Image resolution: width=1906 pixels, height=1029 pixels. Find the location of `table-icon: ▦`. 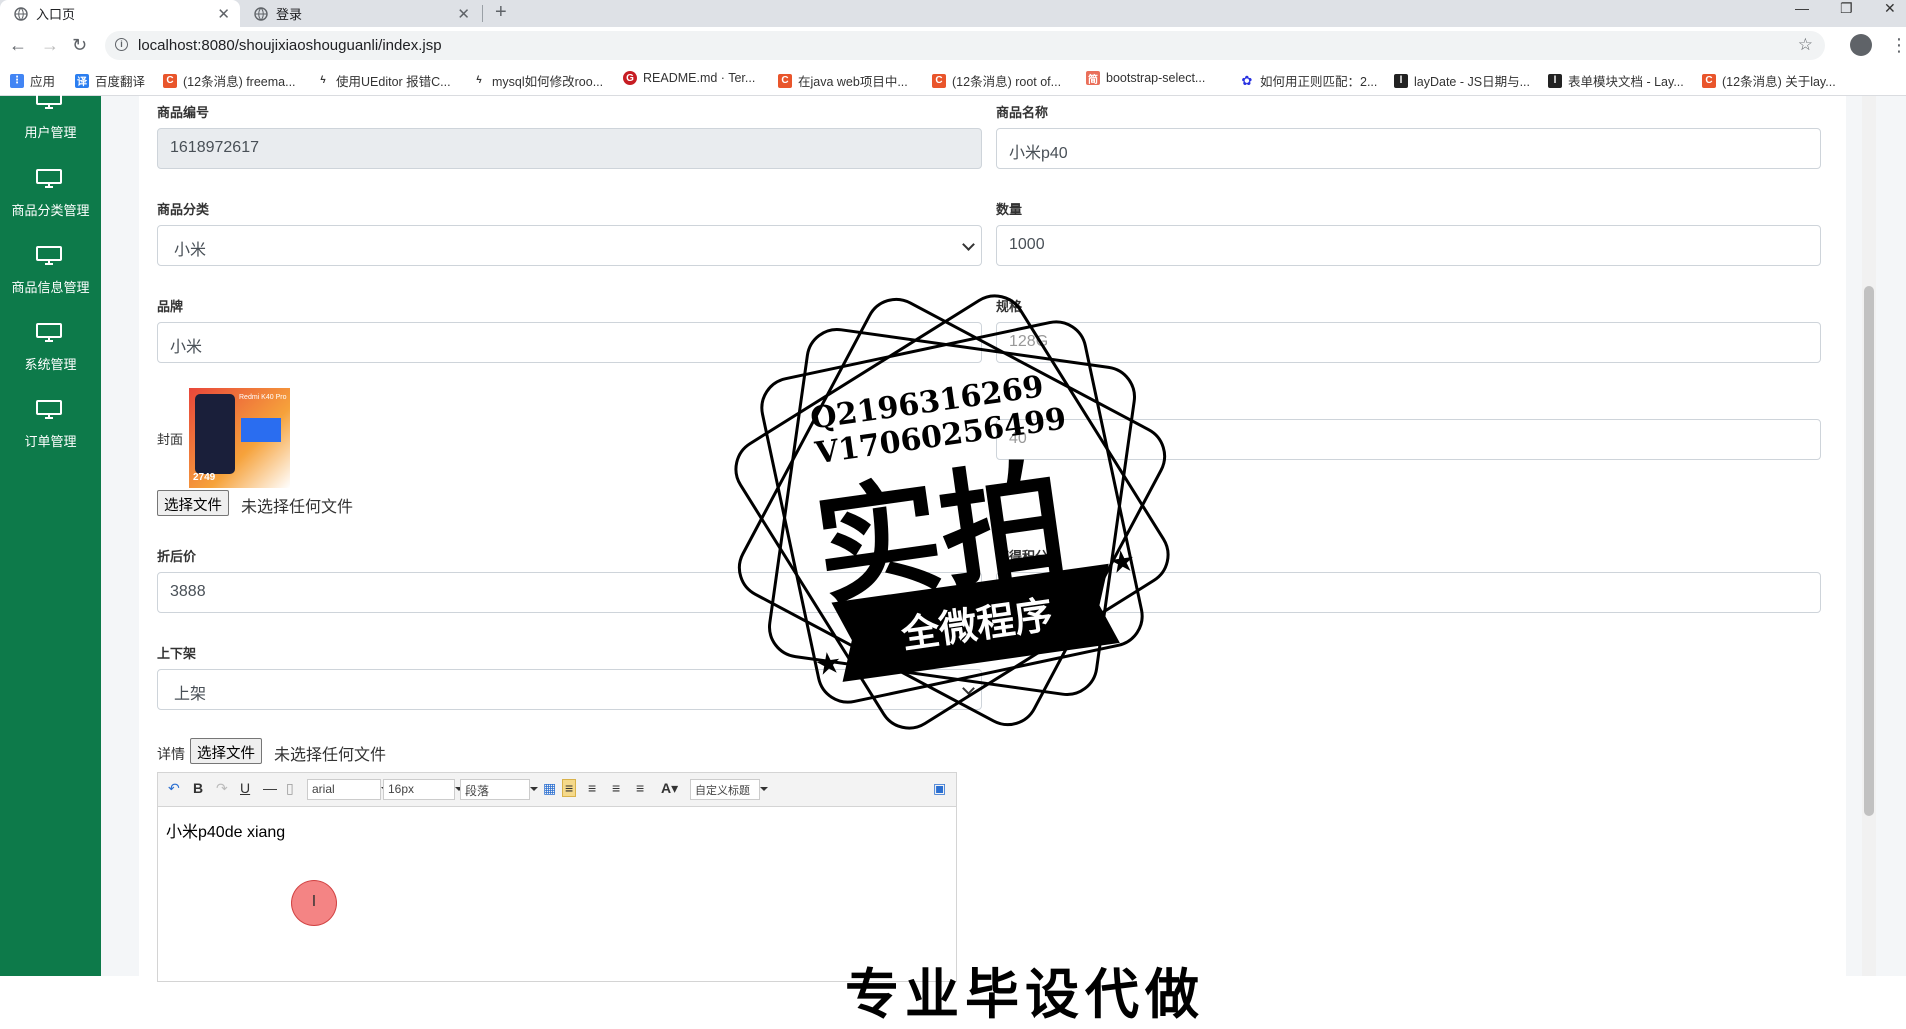

table-icon: ▦ is located at coordinates (549, 788).